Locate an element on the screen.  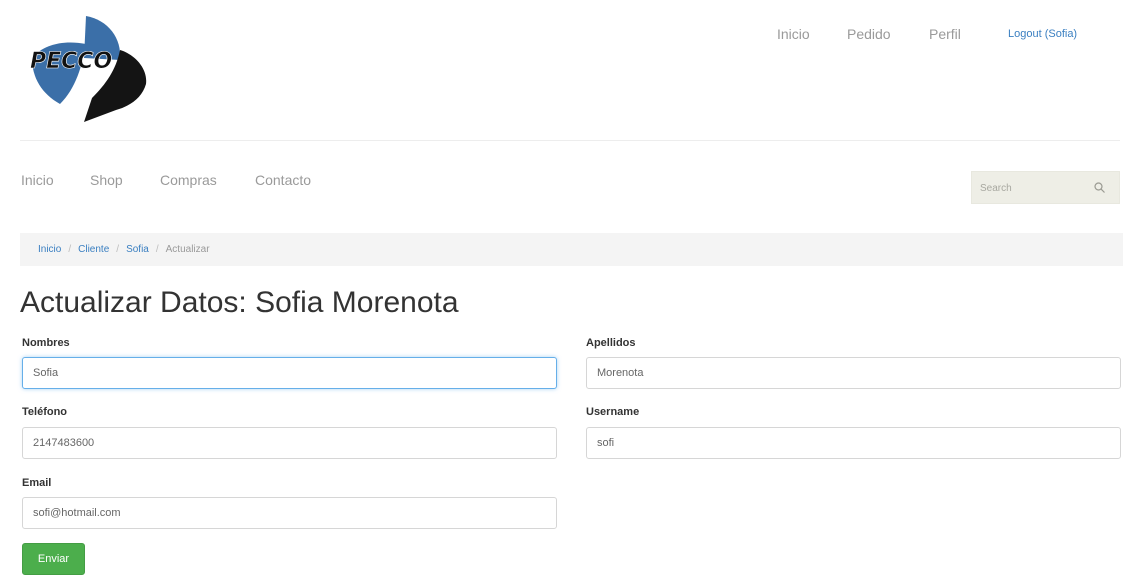
nombres-field is located at coordinates (289, 373).